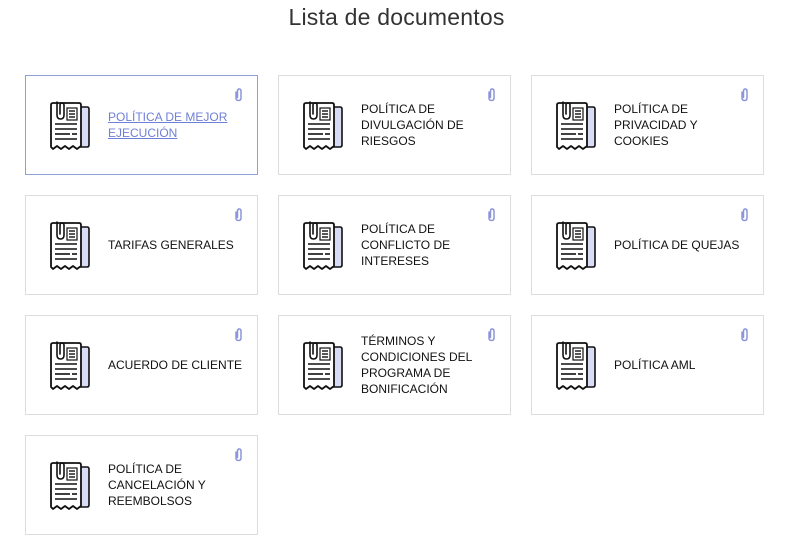  I want to click on document-card: POLÍTICA DE MEJOR EJECUCIÓN, so click(141, 125).